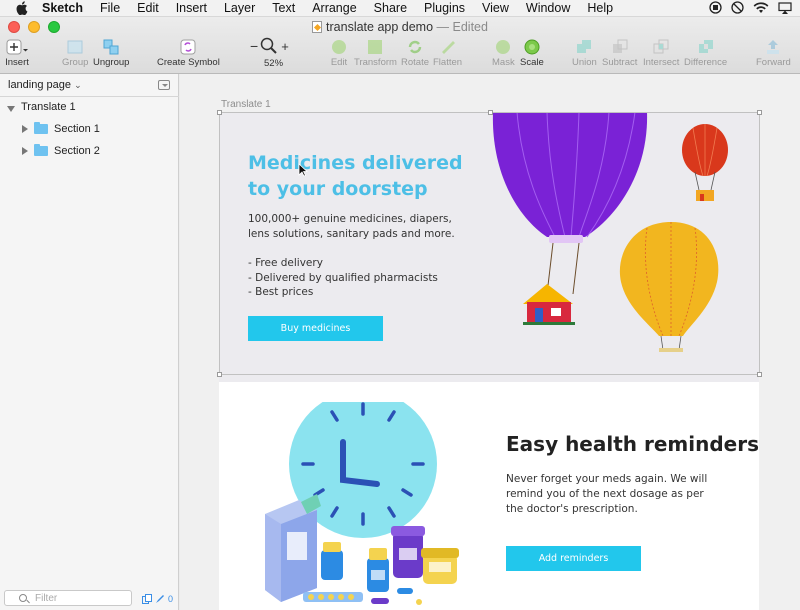 This screenshot has height=610, width=800. I want to click on forward-tool: Forward, so click(773, 53).